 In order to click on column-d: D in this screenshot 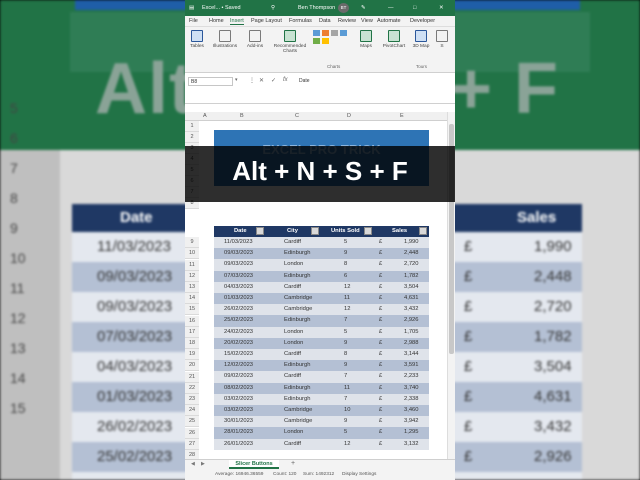, I will do `click(349, 116)`.